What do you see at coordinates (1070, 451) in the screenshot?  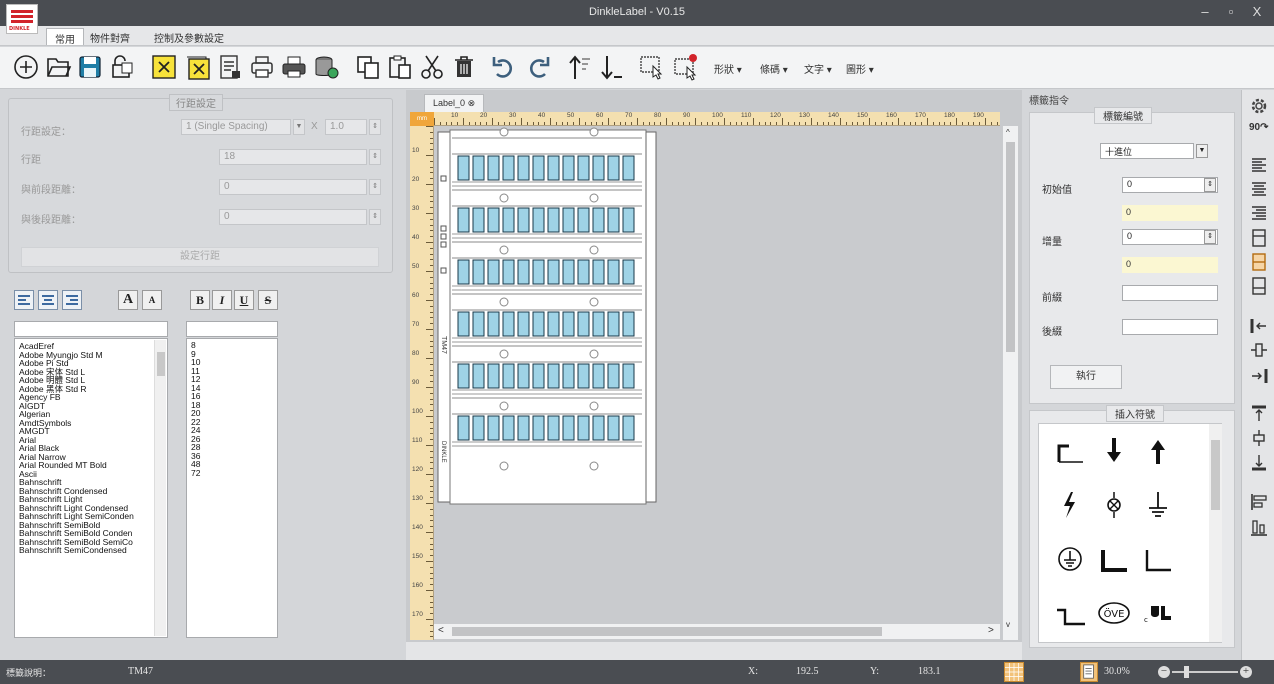 I see `bracket-symbol-icon` at bounding box center [1070, 451].